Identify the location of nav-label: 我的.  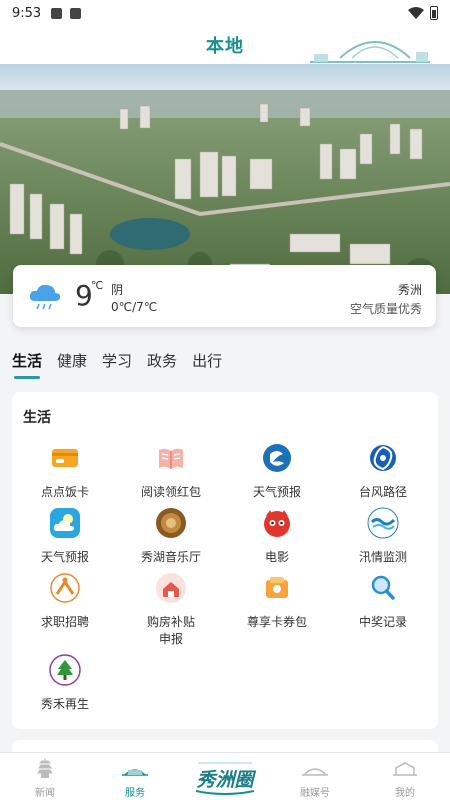
(405, 793).